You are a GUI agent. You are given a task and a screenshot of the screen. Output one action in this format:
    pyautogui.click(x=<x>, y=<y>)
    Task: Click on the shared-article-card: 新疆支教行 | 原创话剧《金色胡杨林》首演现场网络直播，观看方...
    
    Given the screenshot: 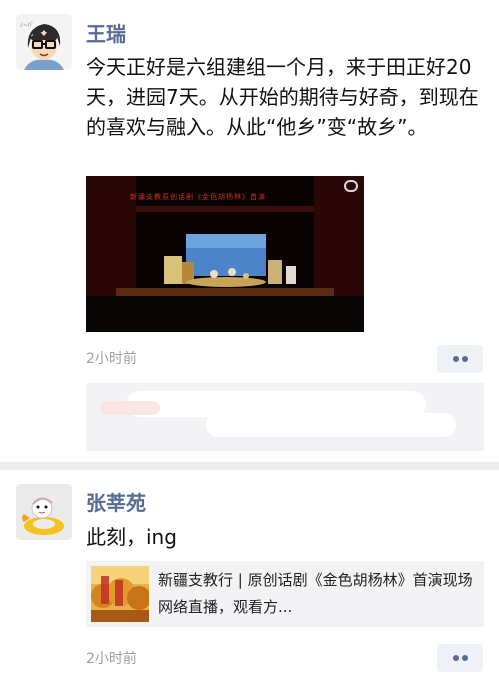 What is the action you would take?
    pyautogui.click(x=285, y=594)
    